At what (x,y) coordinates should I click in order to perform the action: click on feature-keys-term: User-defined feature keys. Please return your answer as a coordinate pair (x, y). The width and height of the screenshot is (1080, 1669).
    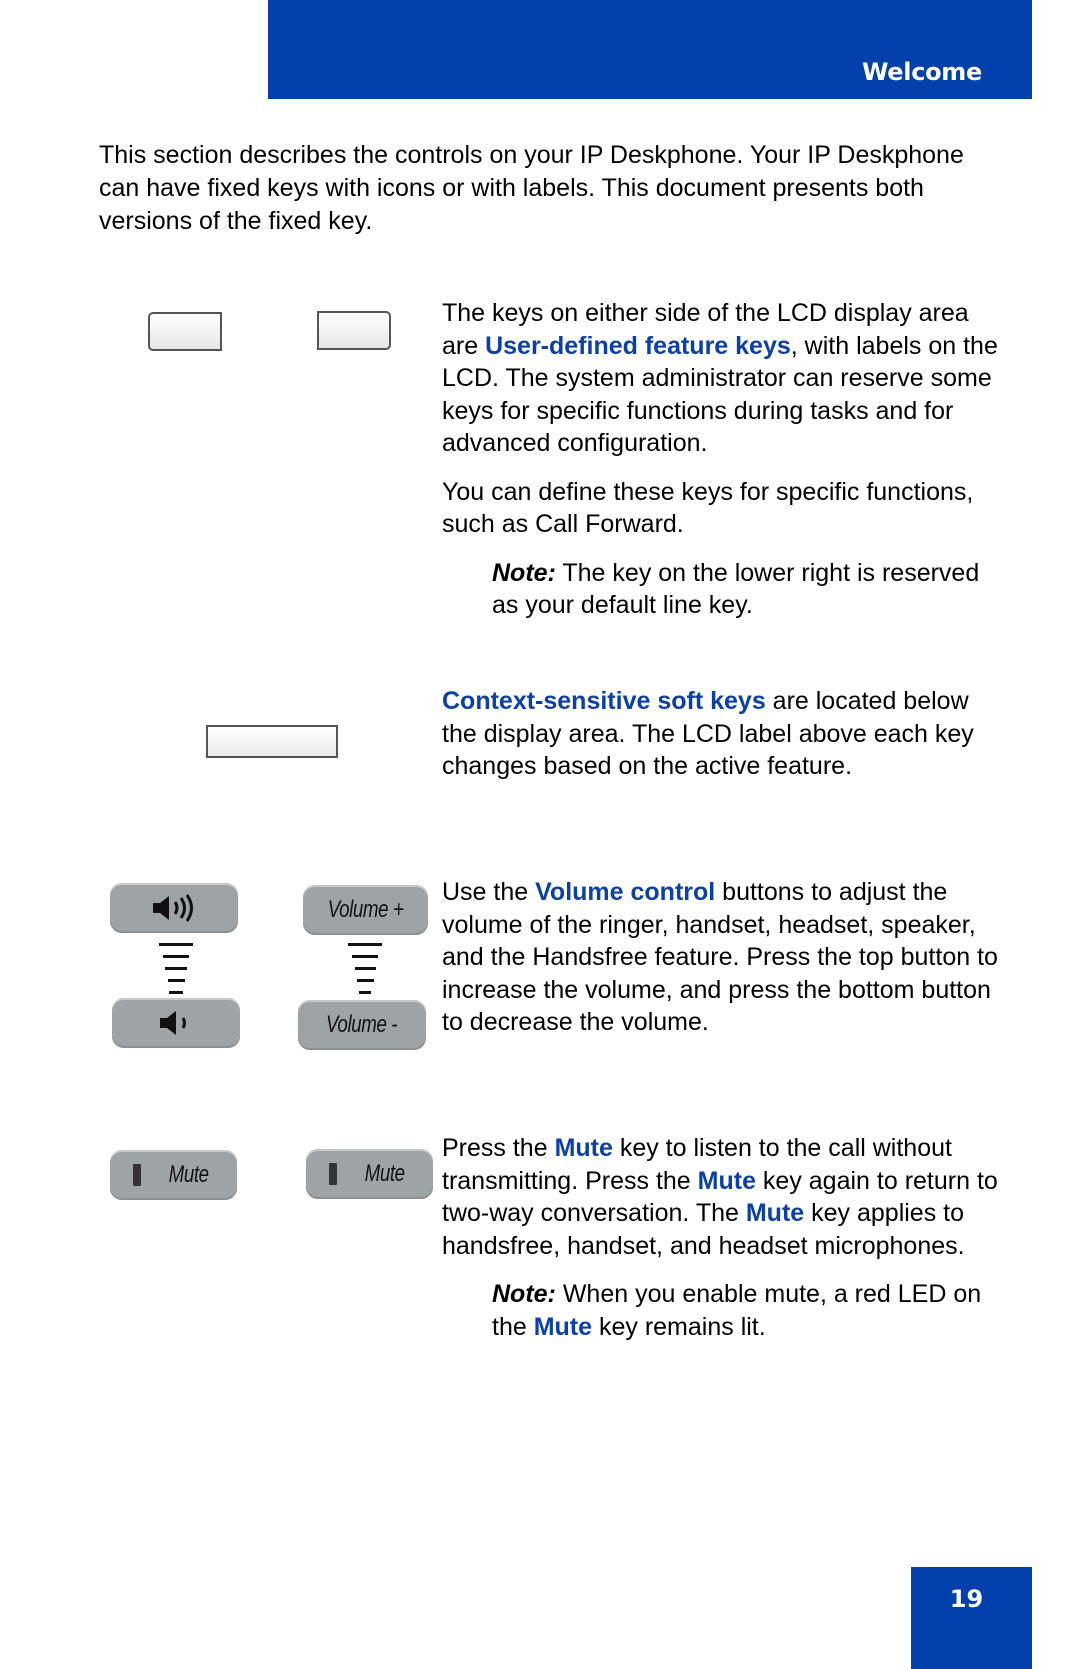
    Looking at the image, I should click on (638, 345).